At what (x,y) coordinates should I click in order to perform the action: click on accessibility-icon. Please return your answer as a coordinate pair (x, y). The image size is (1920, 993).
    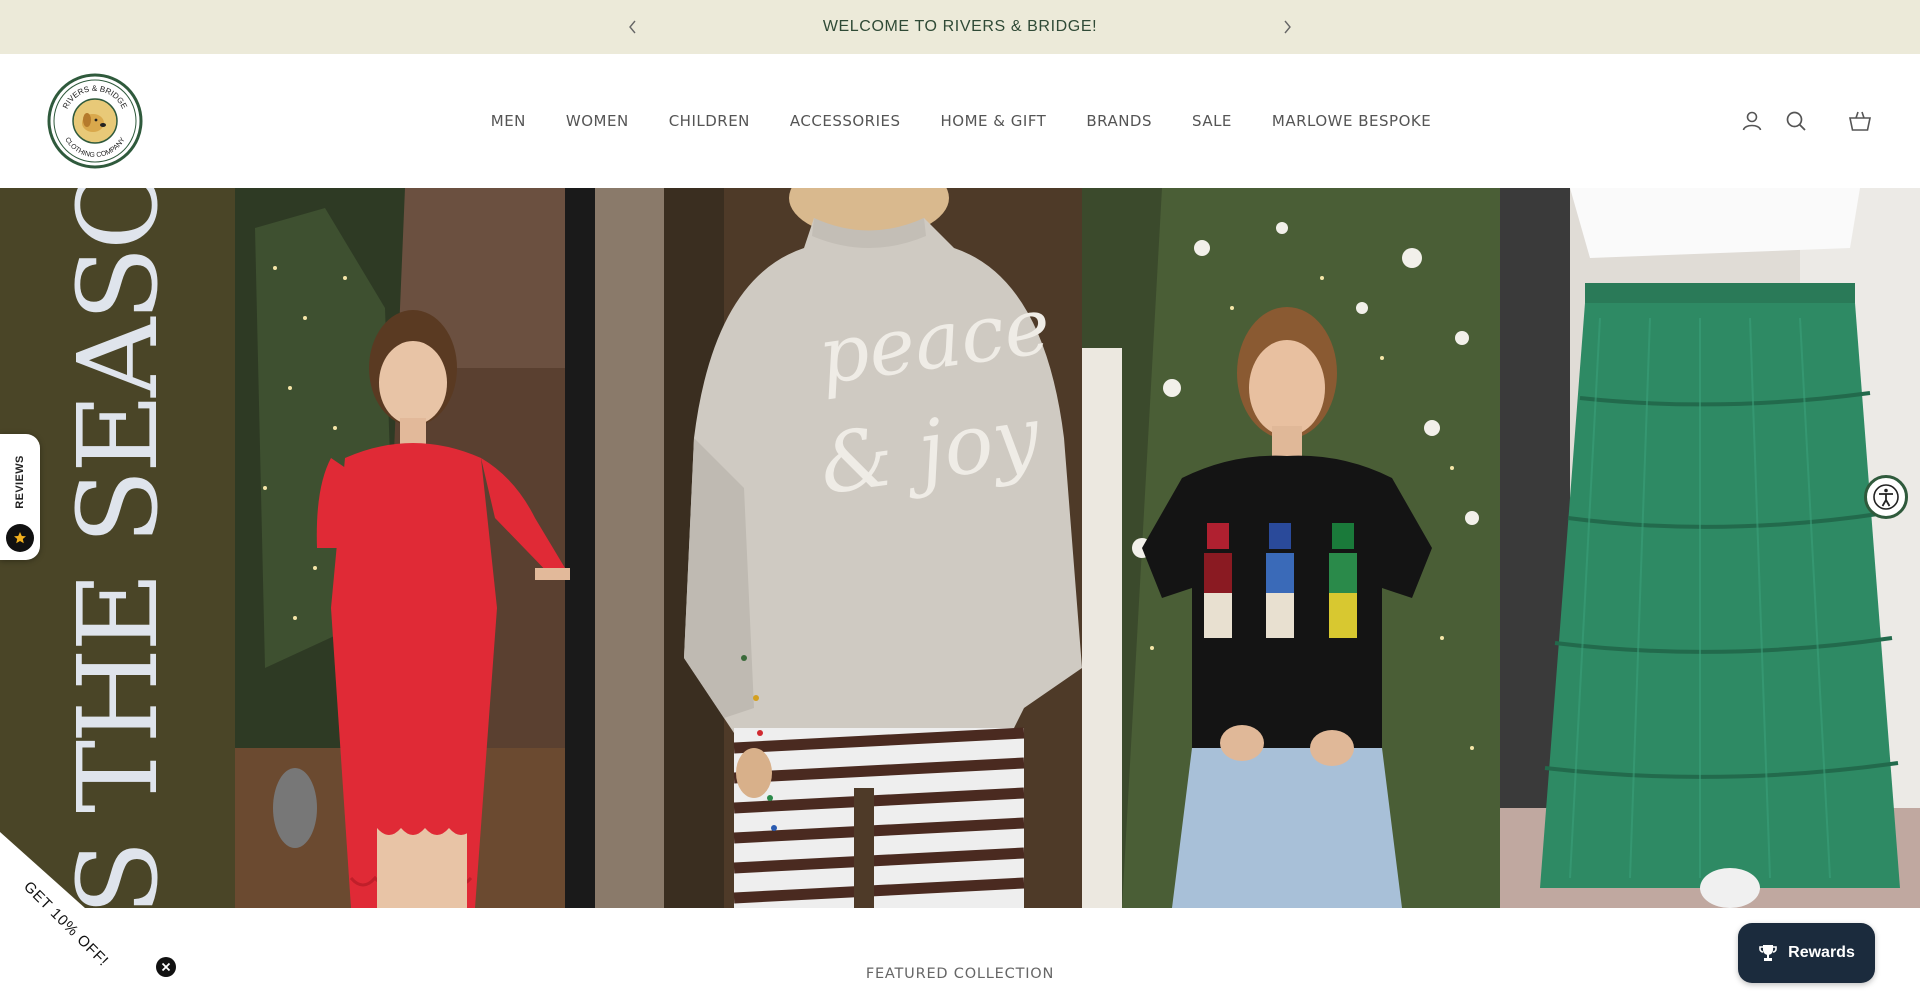
    Looking at the image, I should click on (1886, 497).